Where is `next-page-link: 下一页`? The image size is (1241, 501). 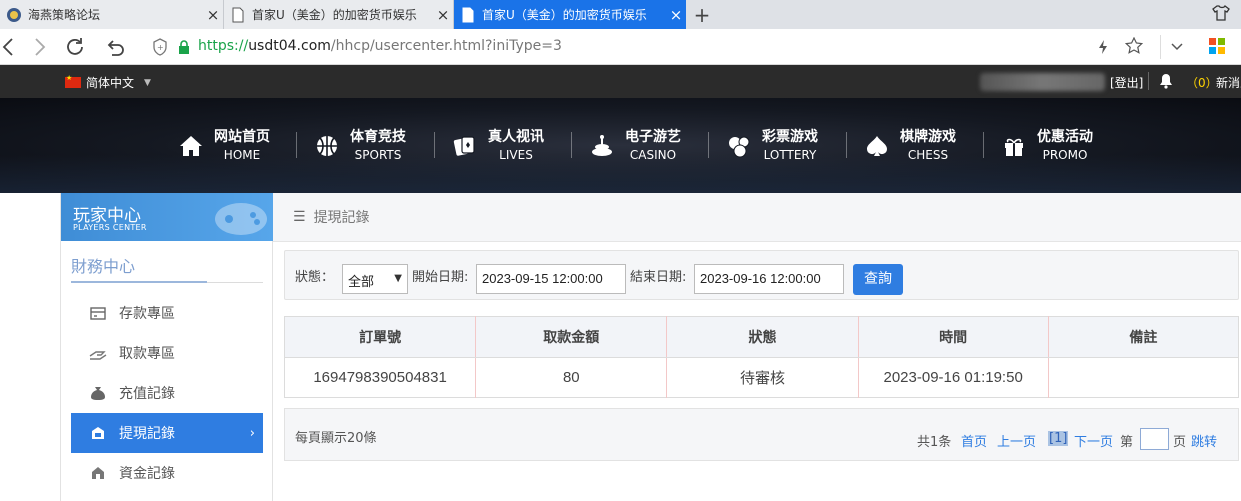
next-page-link: 下一页 is located at coordinates (1093, 440).